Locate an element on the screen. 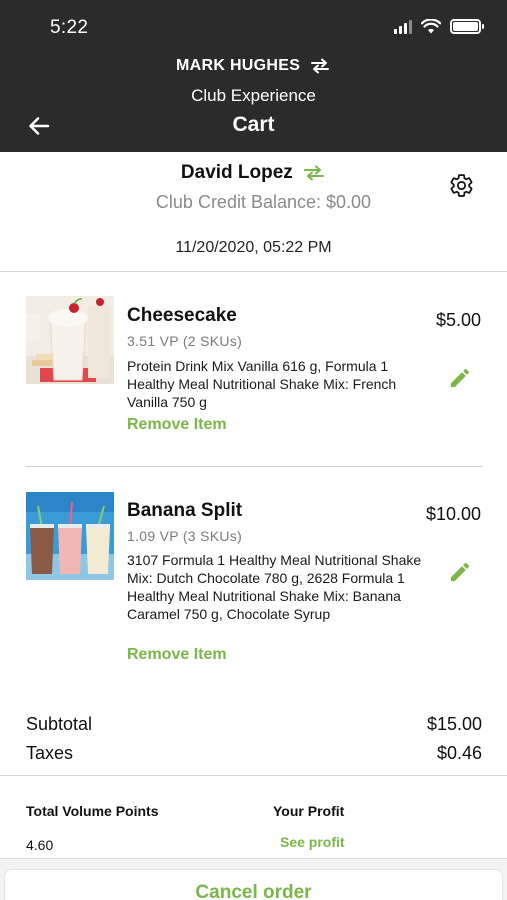 This screenshot has width=507, height=900. subtotal-value: $15.00 is located at coordinates (454, 724).